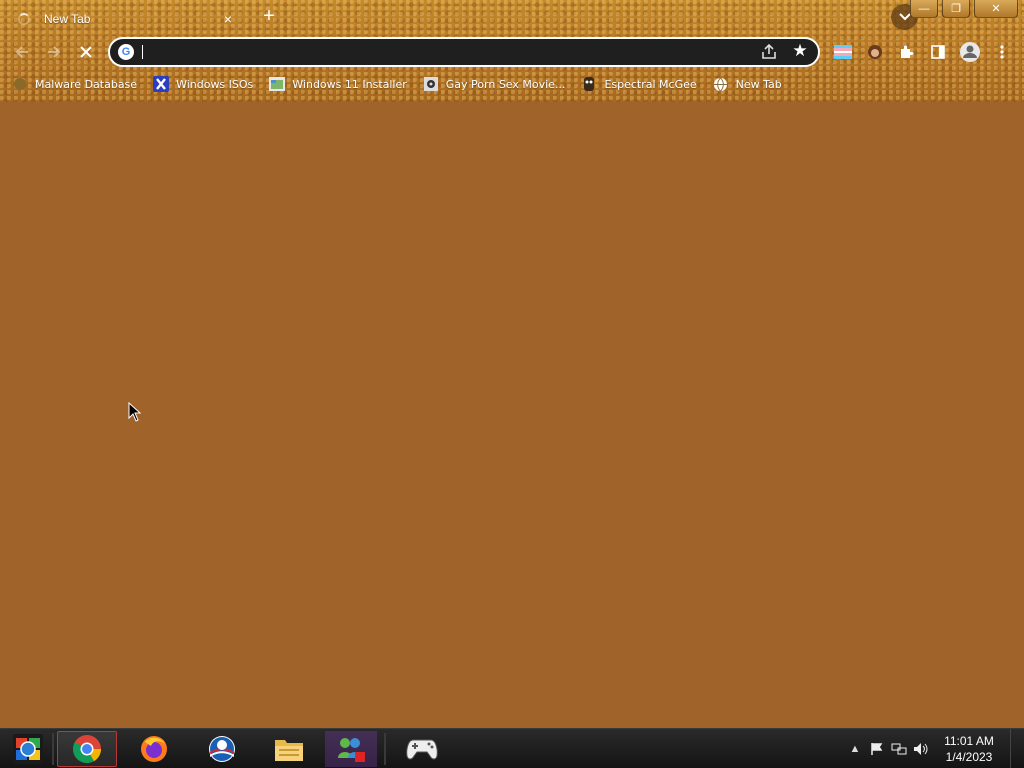 The width and height of the screenshot is (1024, 768). I want to click on window-controls: — ❐ ✕, so click(964, 9).